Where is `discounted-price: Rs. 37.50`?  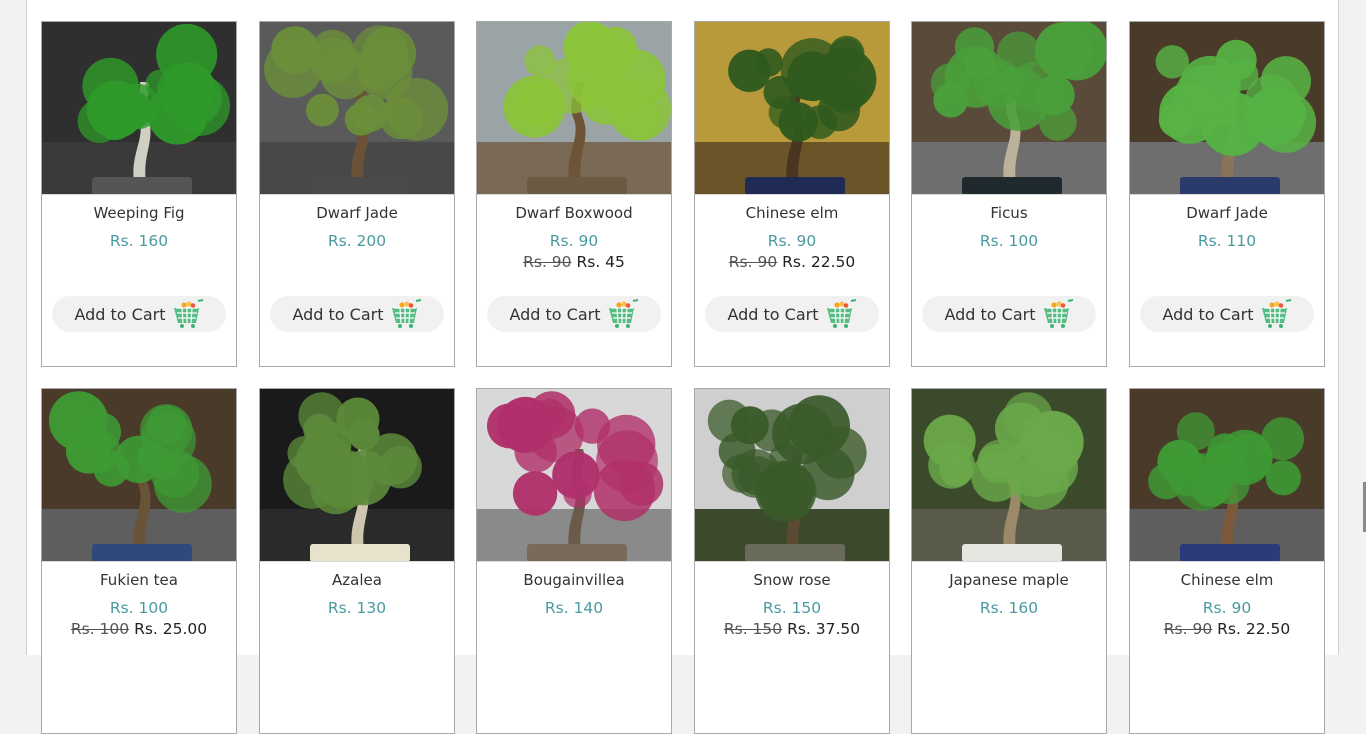 discounted-price: Rs. 37.50 is located at coordinates (824, 629).